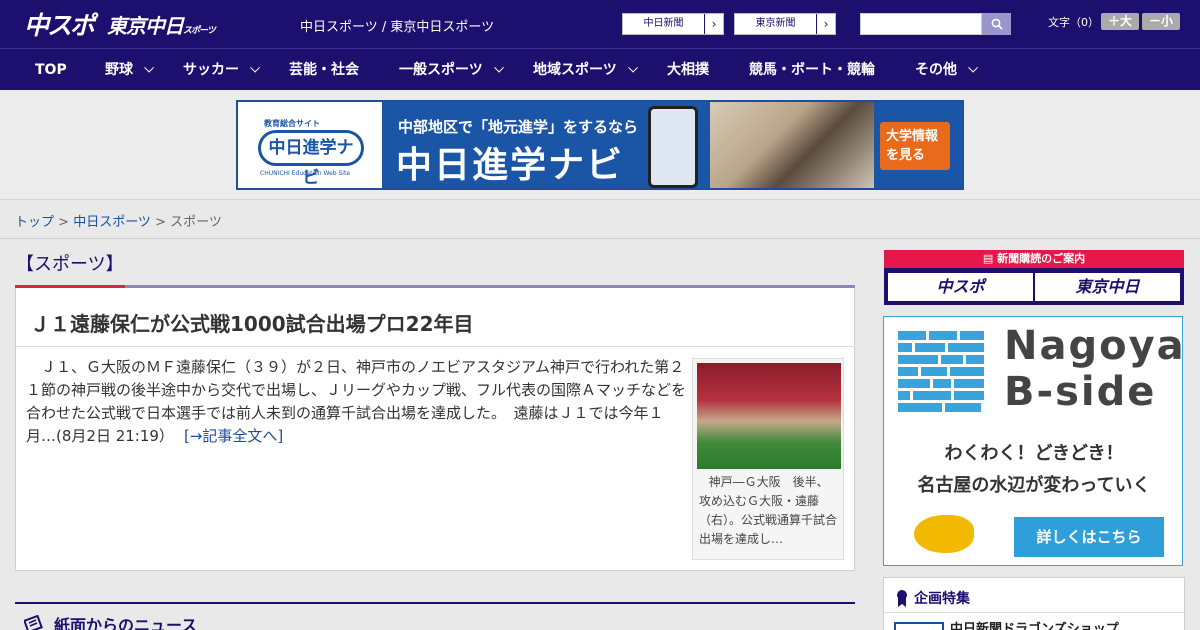 The image size is (1200, 630). I want to click on subscribe-chuspo-button: 中スポ, so click(960, 287).